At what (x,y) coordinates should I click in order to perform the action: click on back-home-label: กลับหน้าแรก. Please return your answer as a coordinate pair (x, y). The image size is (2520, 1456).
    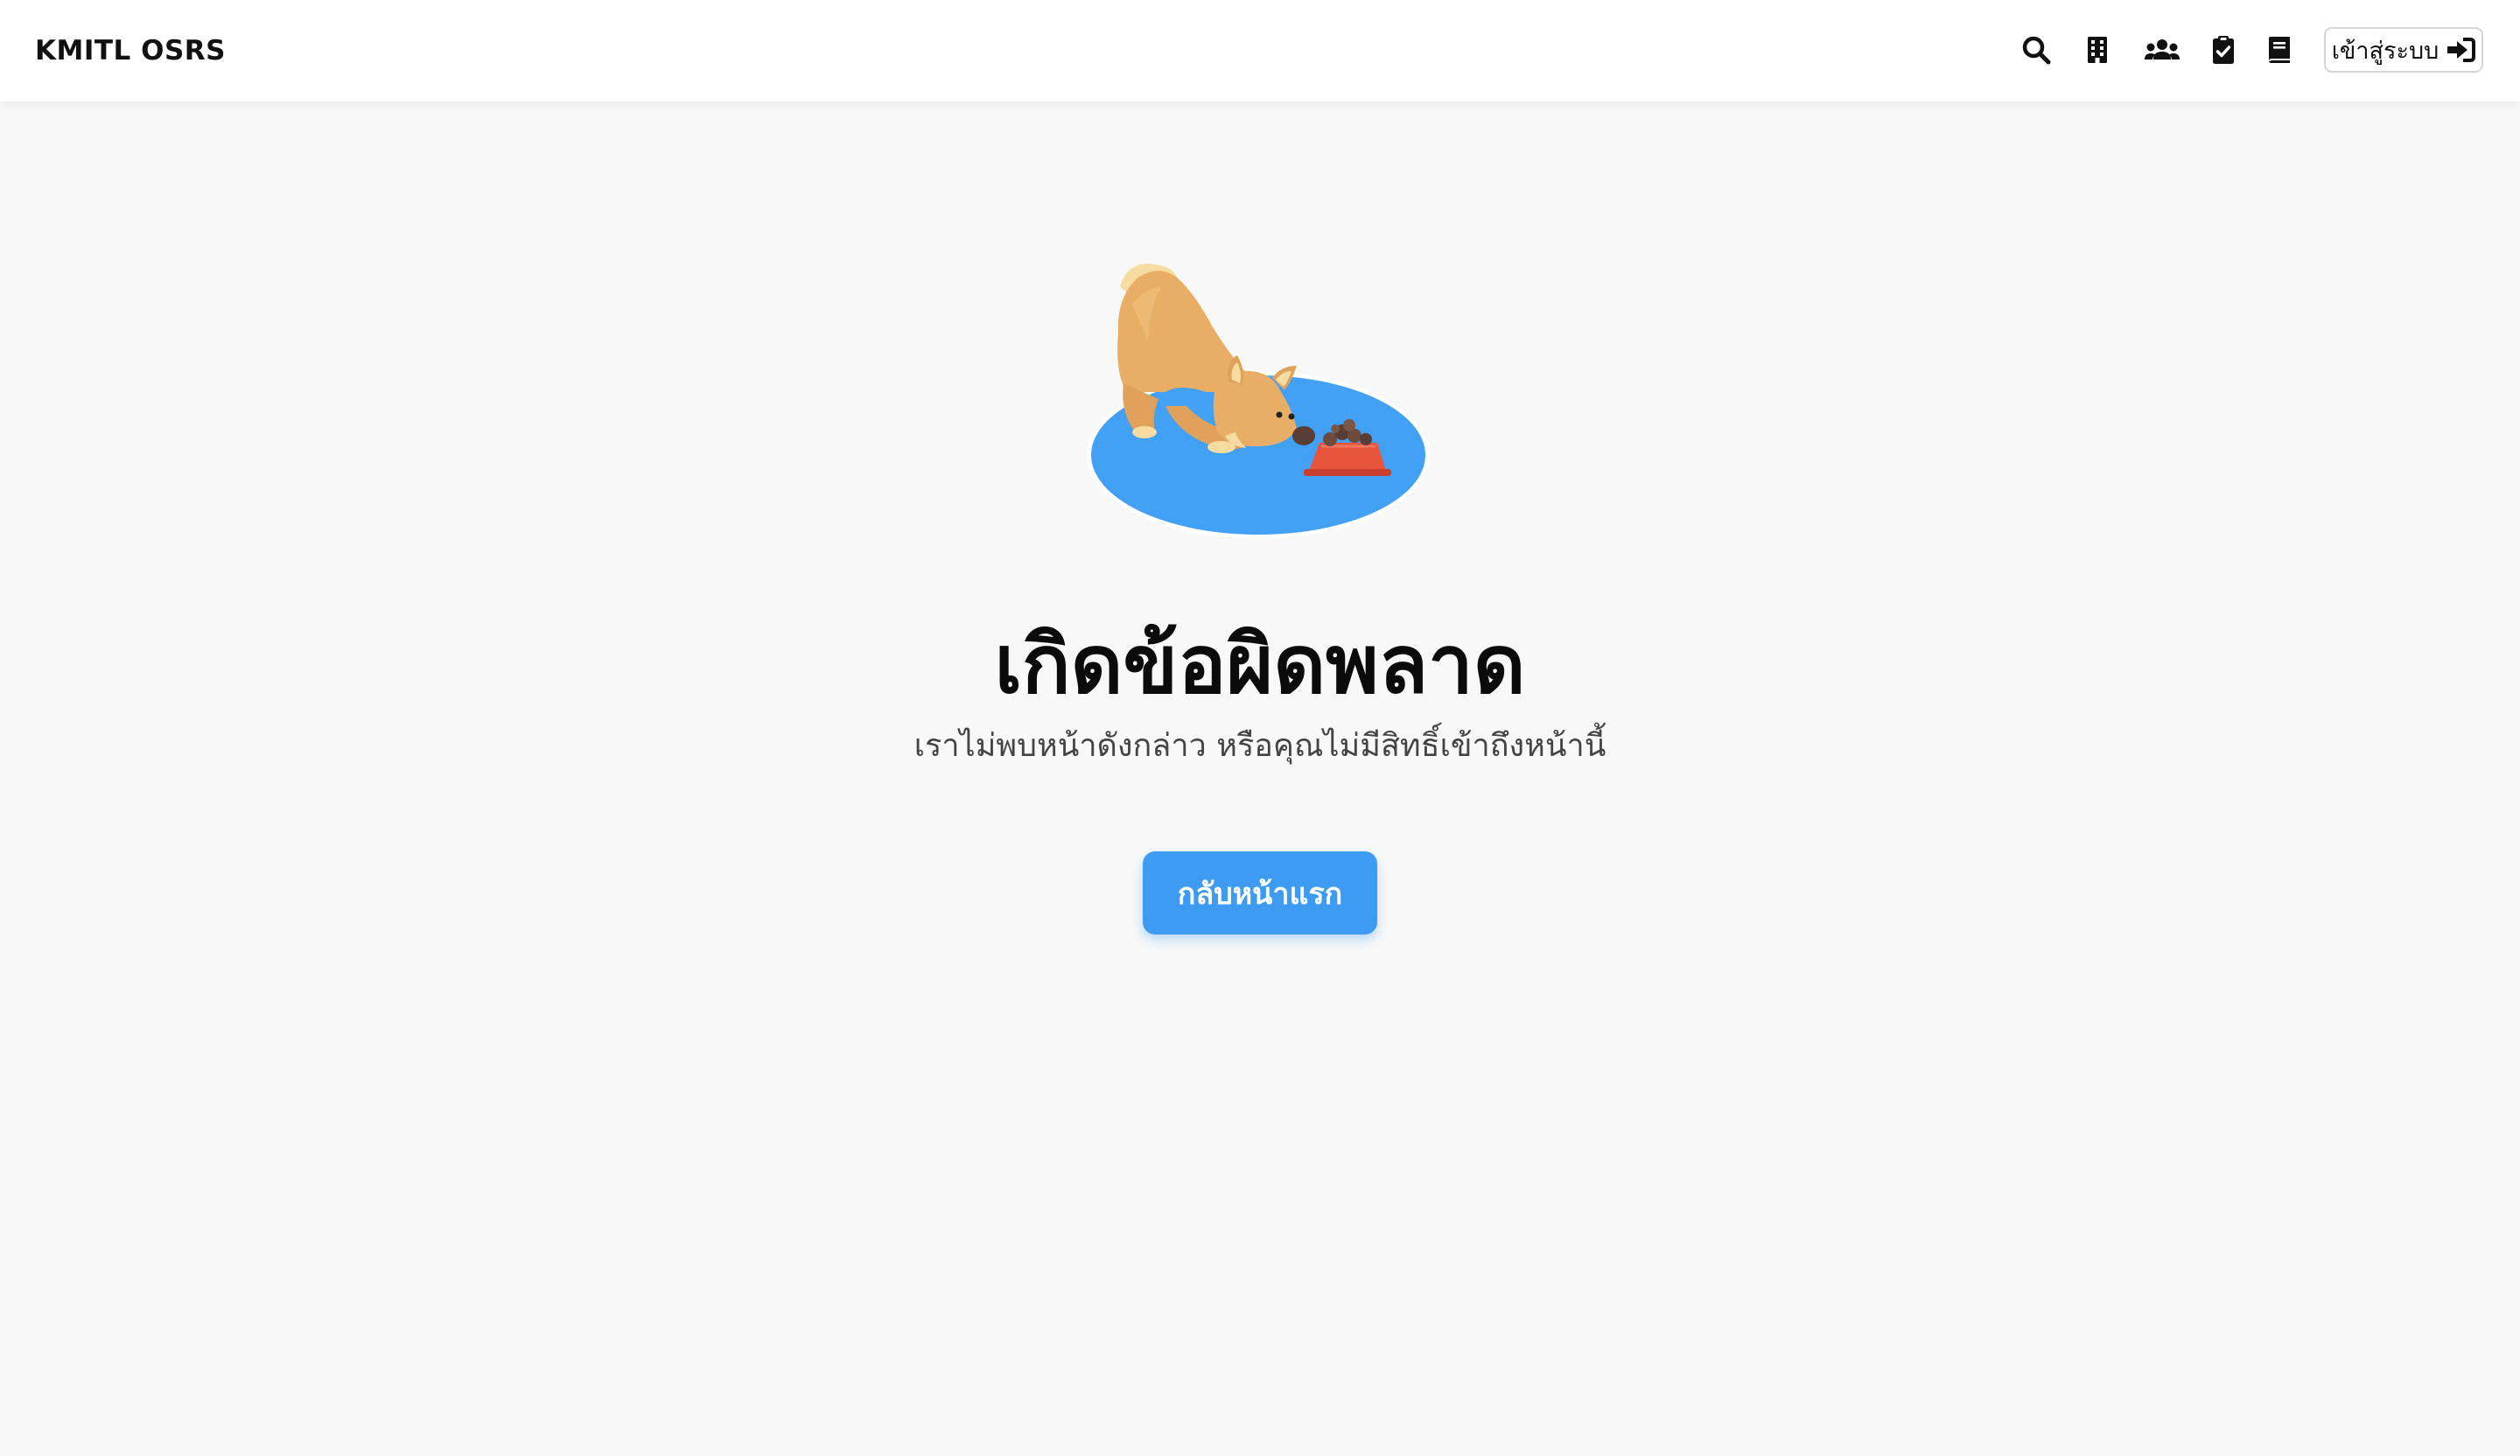
    Looking at the image, I should click on (1260, 894).